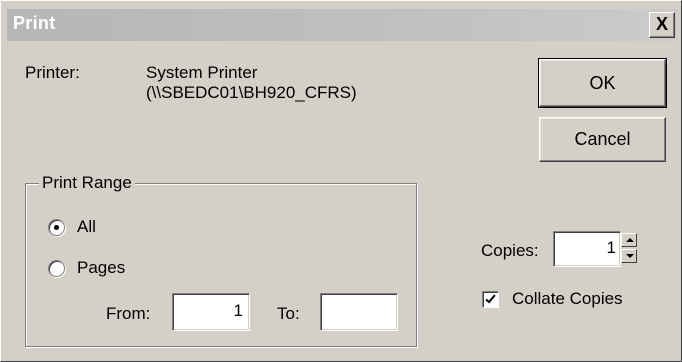  I want to click on from-label: From:, so click(128, 313).